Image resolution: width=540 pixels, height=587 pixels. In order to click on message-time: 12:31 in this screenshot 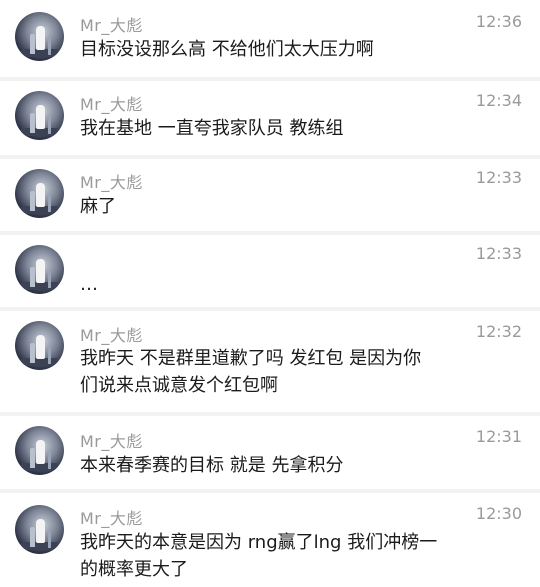, I will do `click(498, 436)`.